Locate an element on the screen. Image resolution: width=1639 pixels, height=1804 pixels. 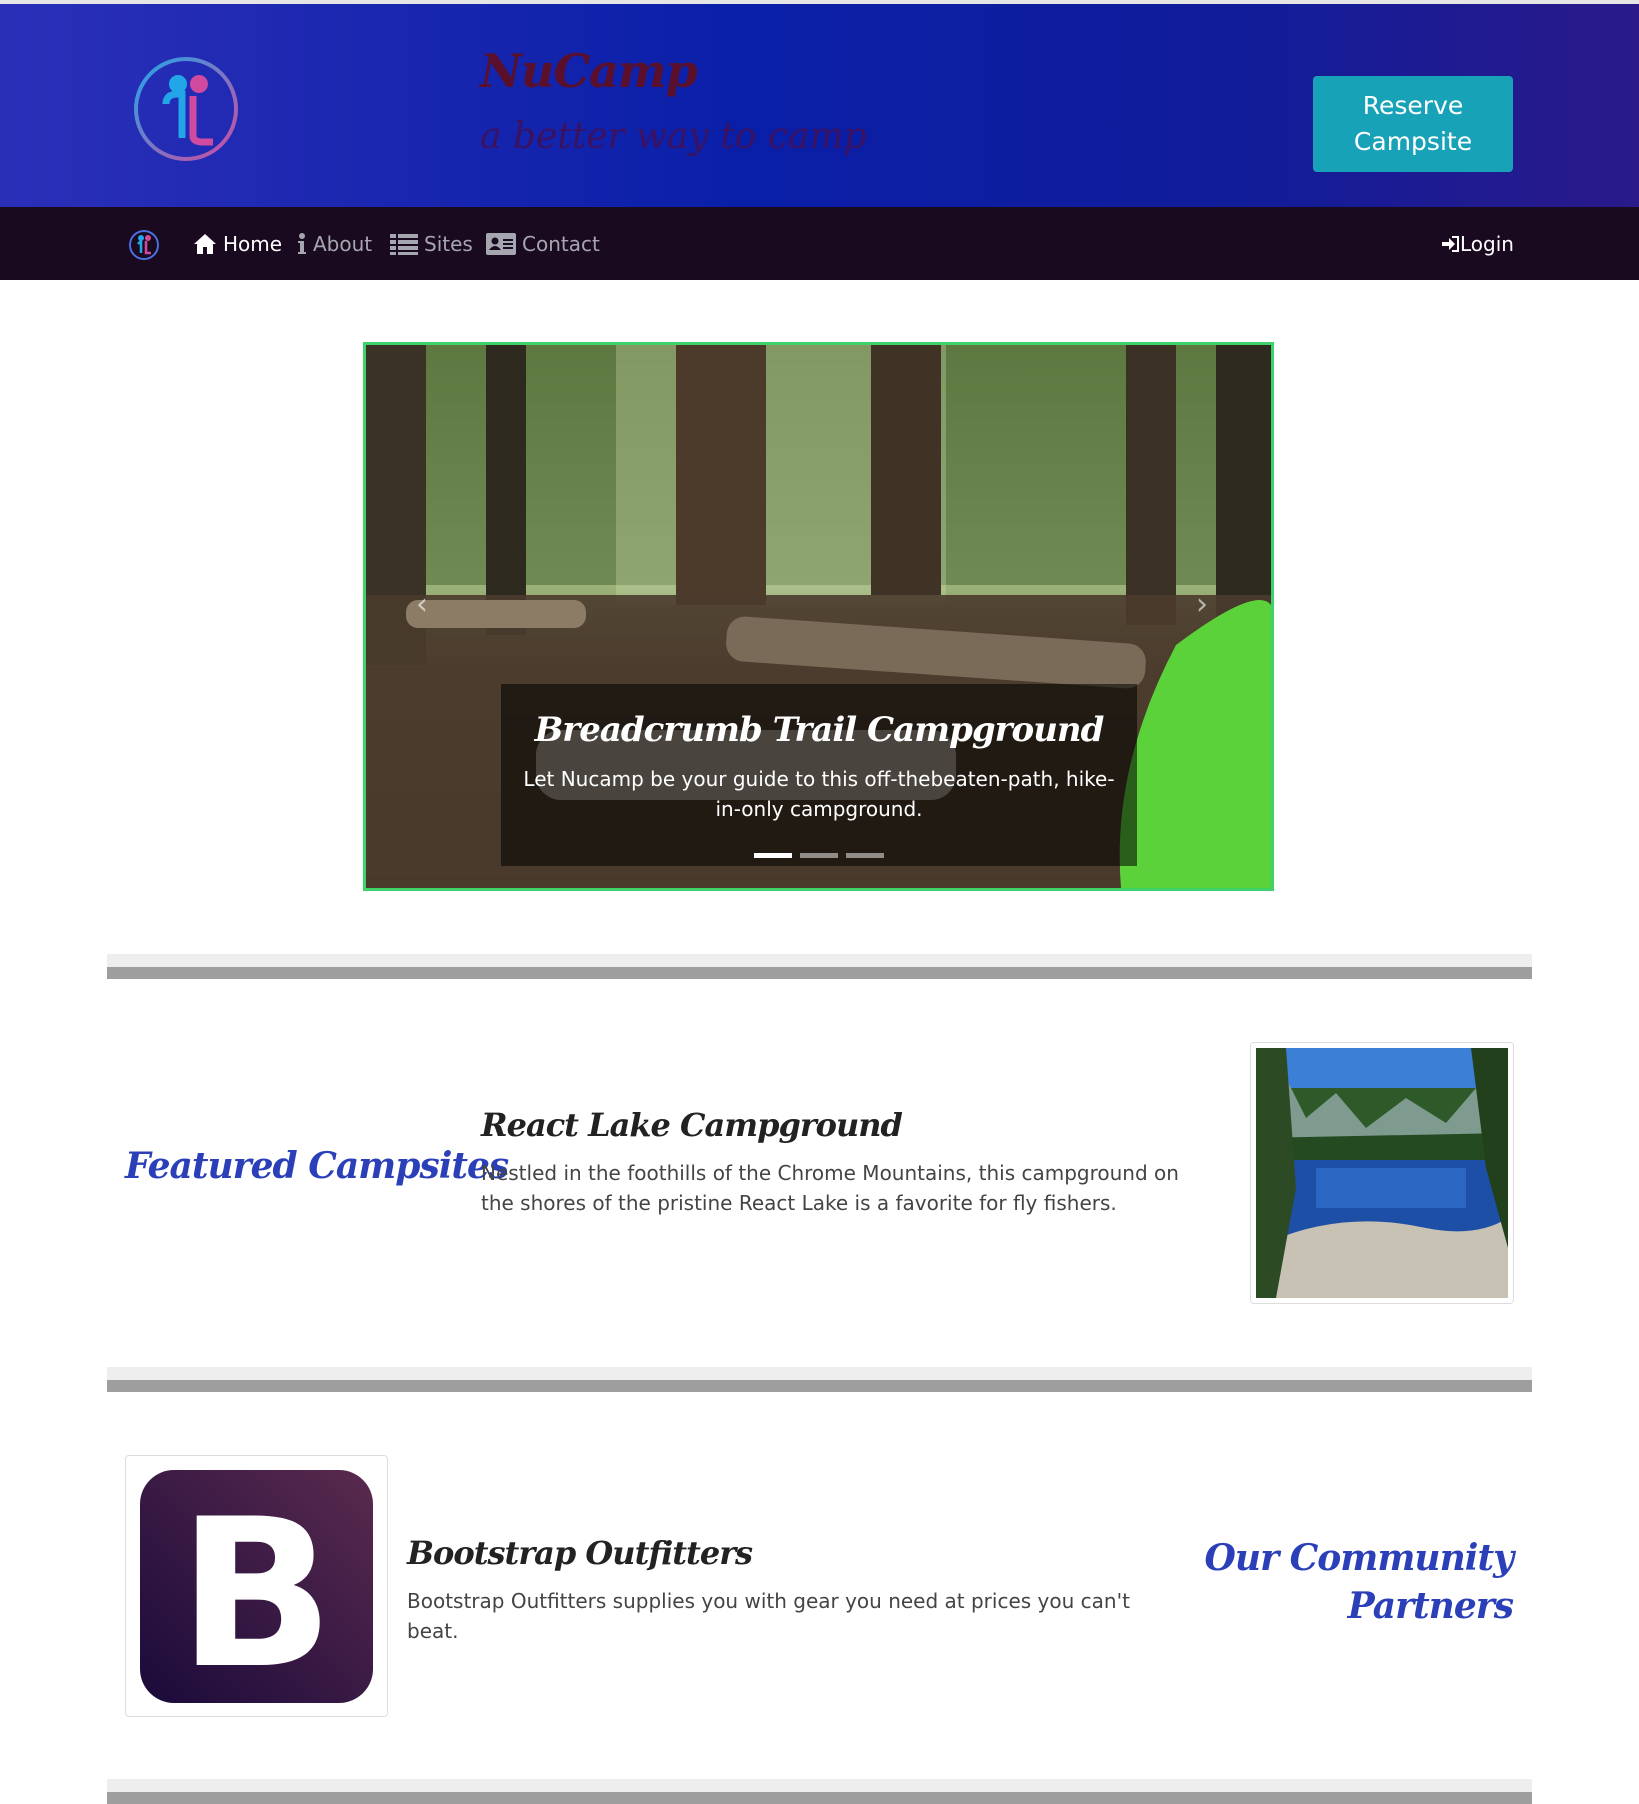
login-button: Login is located at coordinates (1478, 244).